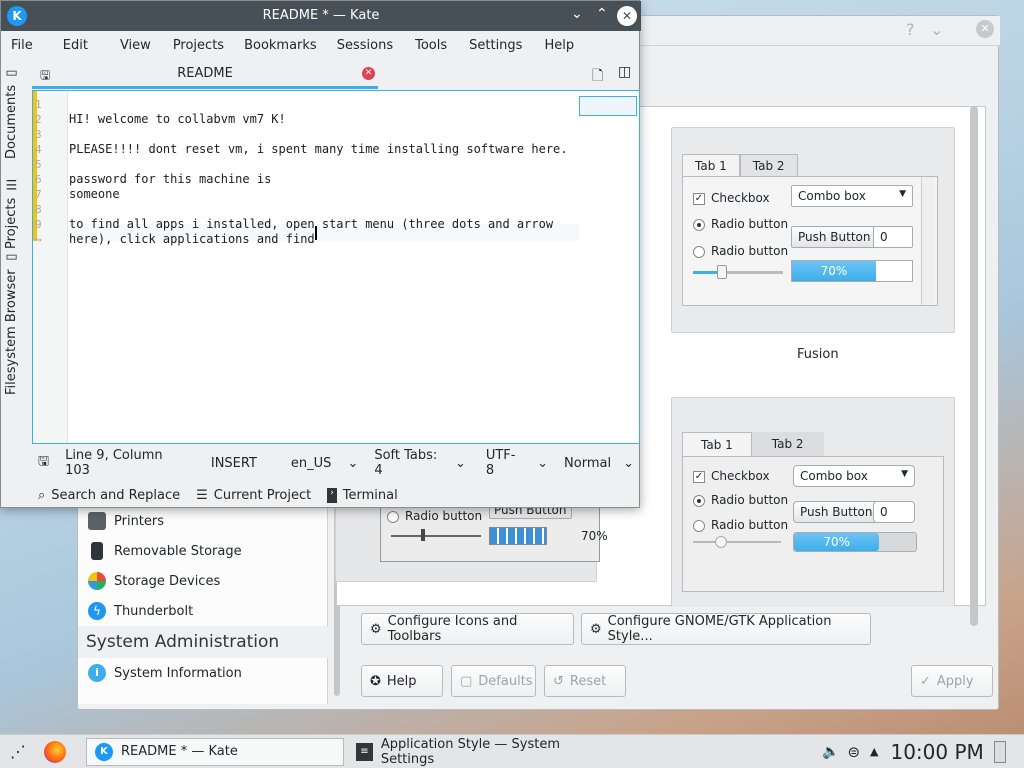 The width and height of the screenshot is (1024, 768). Describe the element at coordinates (11, 213) in the screenshot. I see `sidetab-projects: Projects ☰` at that location.